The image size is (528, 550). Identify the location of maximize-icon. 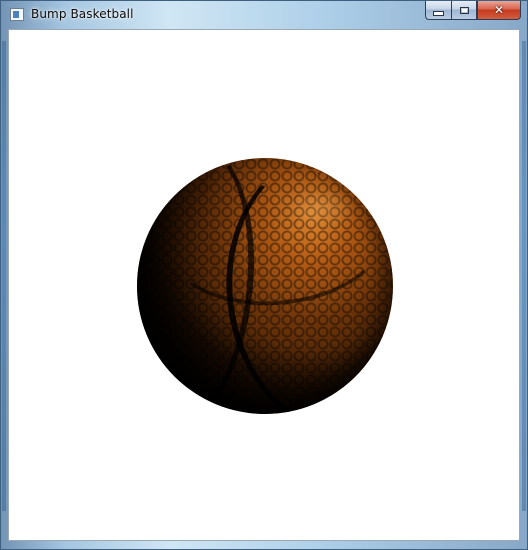
(464, 10).